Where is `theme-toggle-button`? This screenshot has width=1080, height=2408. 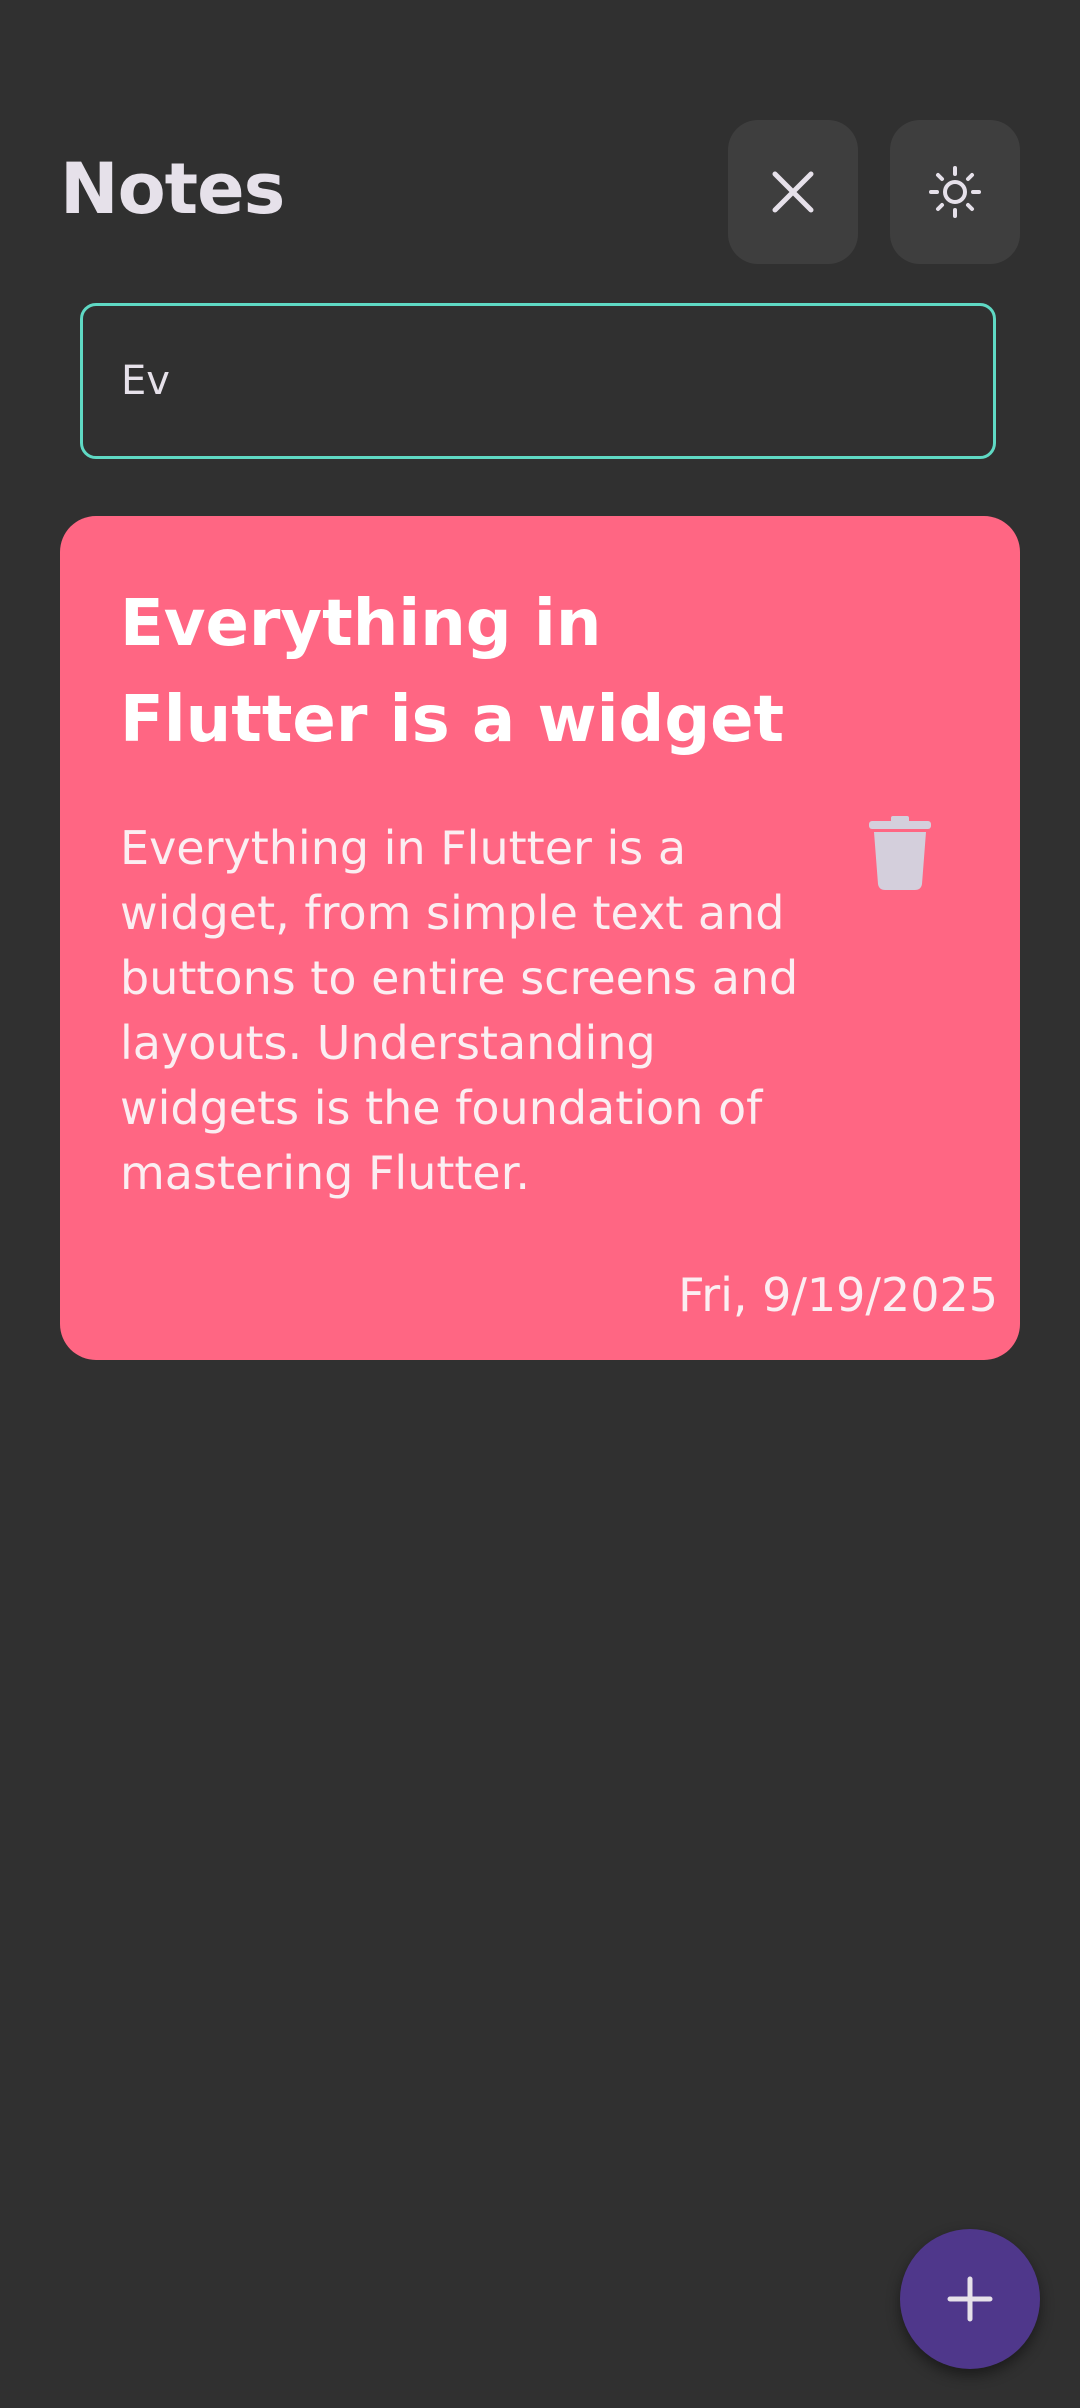 theme-toggle-button is located at coordinates (955, 192).